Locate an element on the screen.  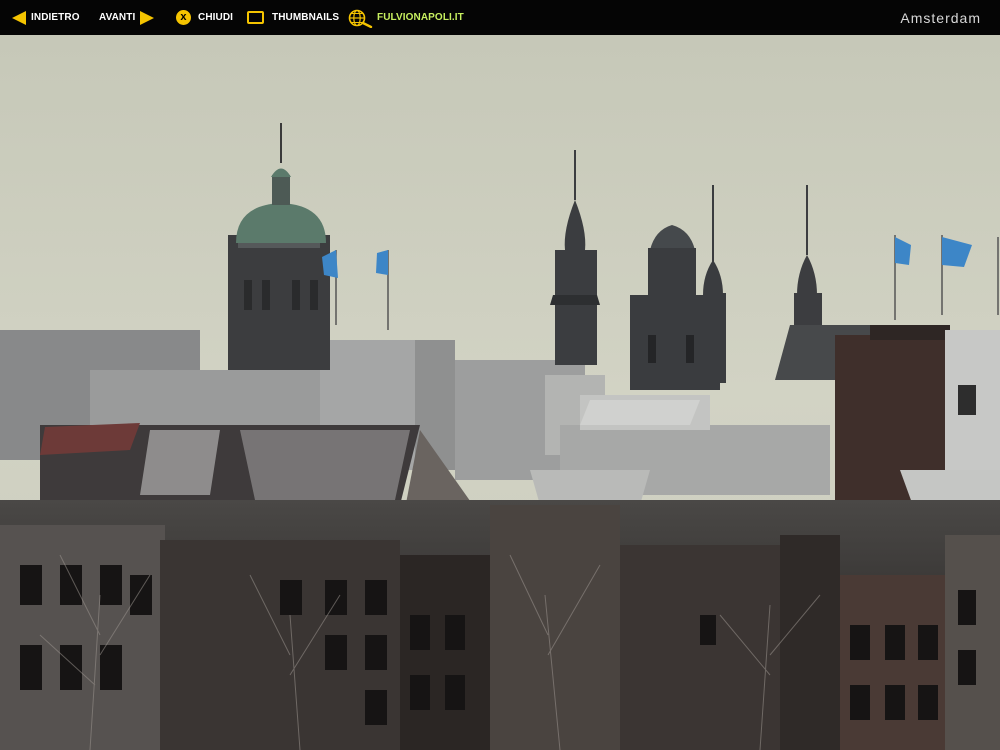
thumbnails-label: THUMBNAILS is located at coordinates (306, 17).